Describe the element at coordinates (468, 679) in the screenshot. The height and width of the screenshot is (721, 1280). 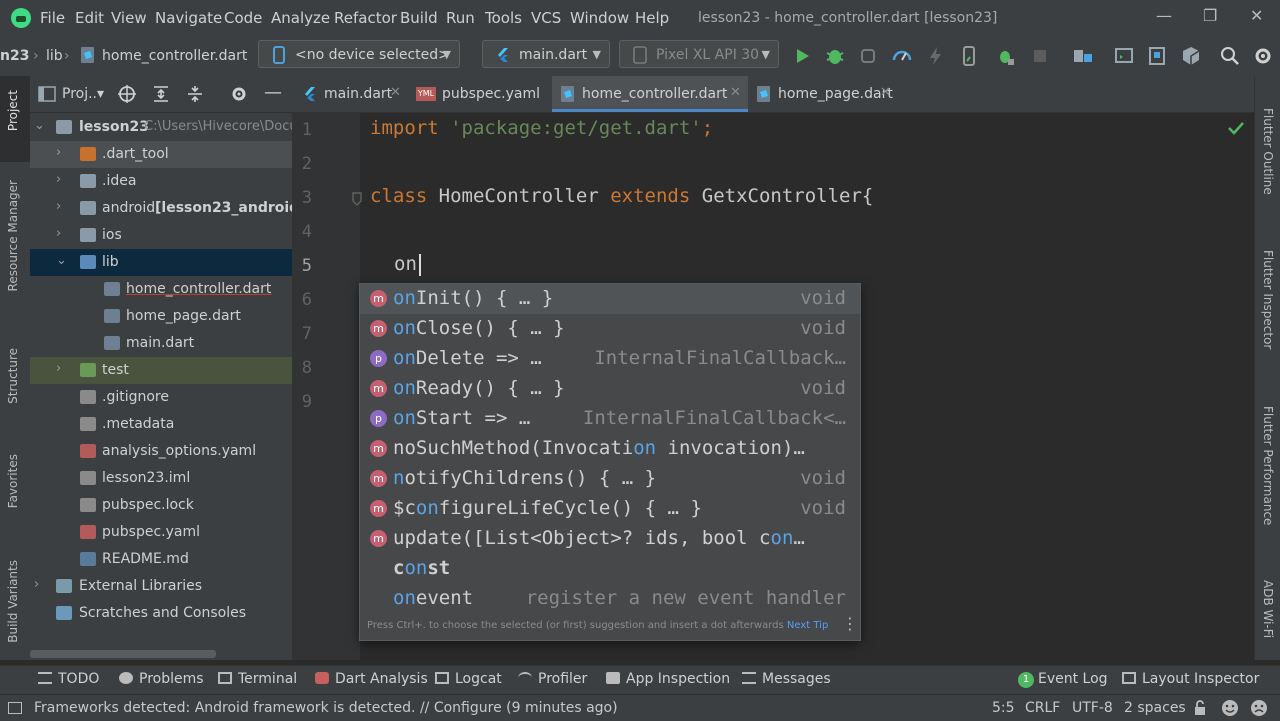
I see `logcat-tool-button: Logcat` at that location.